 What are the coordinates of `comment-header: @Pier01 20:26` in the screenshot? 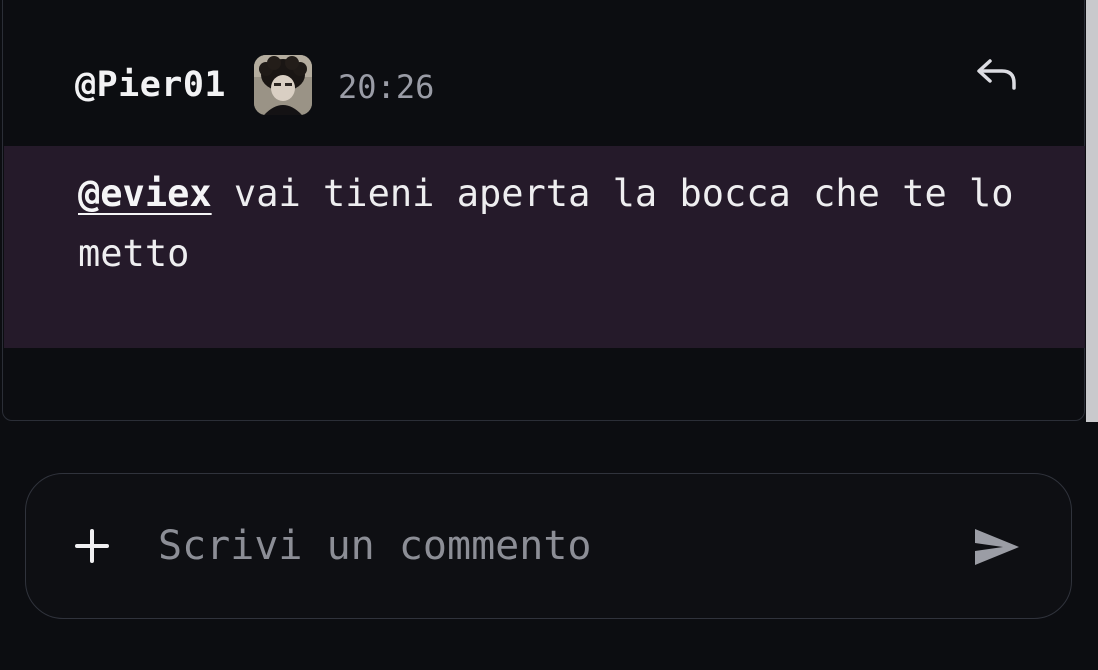 It's located at (254, 85).